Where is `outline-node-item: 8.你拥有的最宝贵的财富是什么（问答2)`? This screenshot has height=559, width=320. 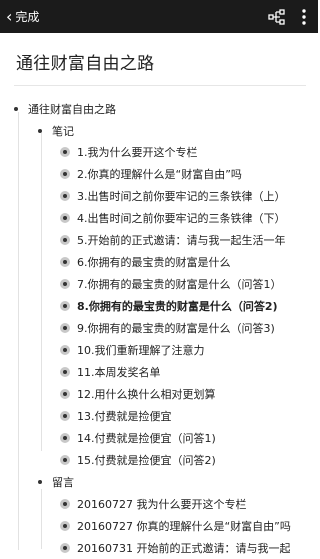
outline-node-item: 8.你拥有的最宝贵的财富是什么（问答2) is located at coordinates (169, 306).